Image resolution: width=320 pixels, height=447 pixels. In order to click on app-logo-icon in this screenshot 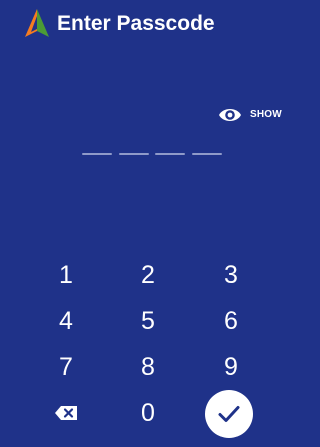, I will do `click(37, 23)`.